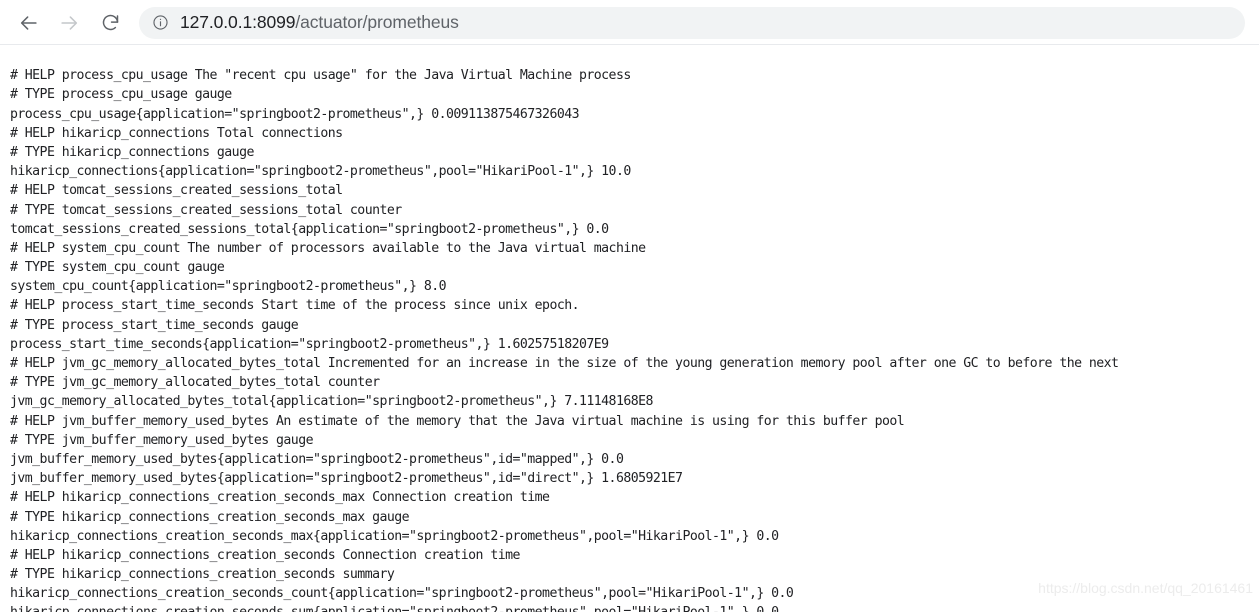  I want to click on metrics-line: # TYPE system_cpu_count gauge, so click(117, 268).